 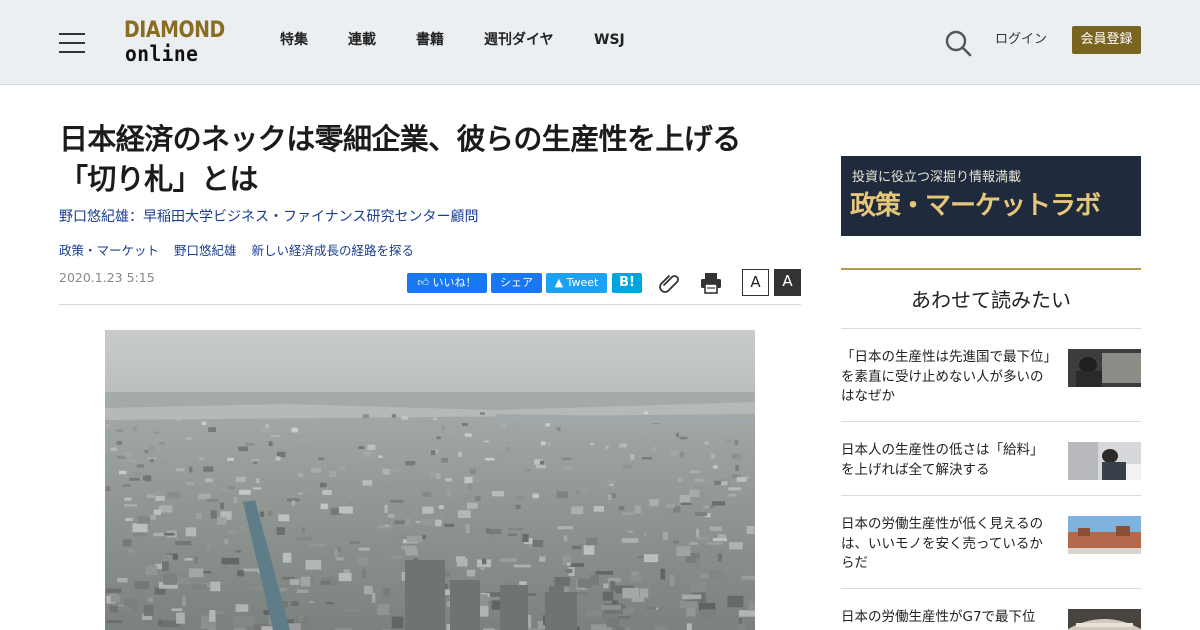 What do you see at coordinates (609, 40) in the screenshot?
I see `nav-wsj: WSJ` at bounding box center [609, 40].